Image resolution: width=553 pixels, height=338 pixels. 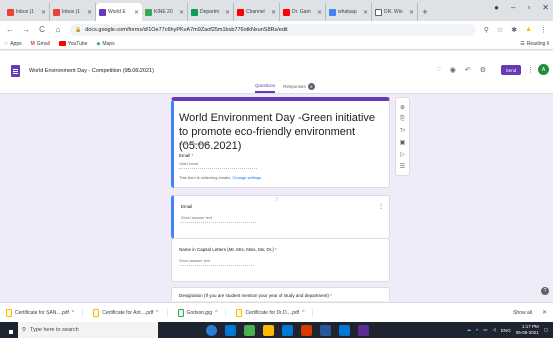 What do you see at coordinates (268, 330) in the screenshot?
I see `file-explorer-icon` at bounding box center [268, 330].